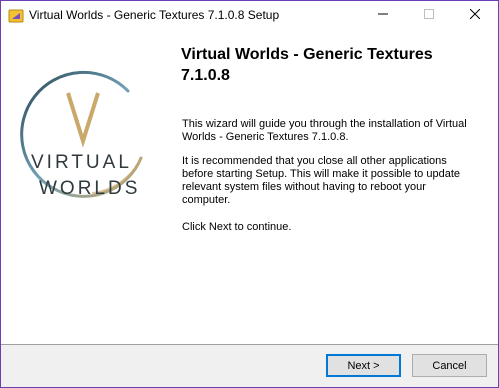 The width and height of the screenshot is (499, 388). Describe the element at coordinates (90, 188) in the screenshot. I see `logo-text-worlds: WORLDS` at that location.